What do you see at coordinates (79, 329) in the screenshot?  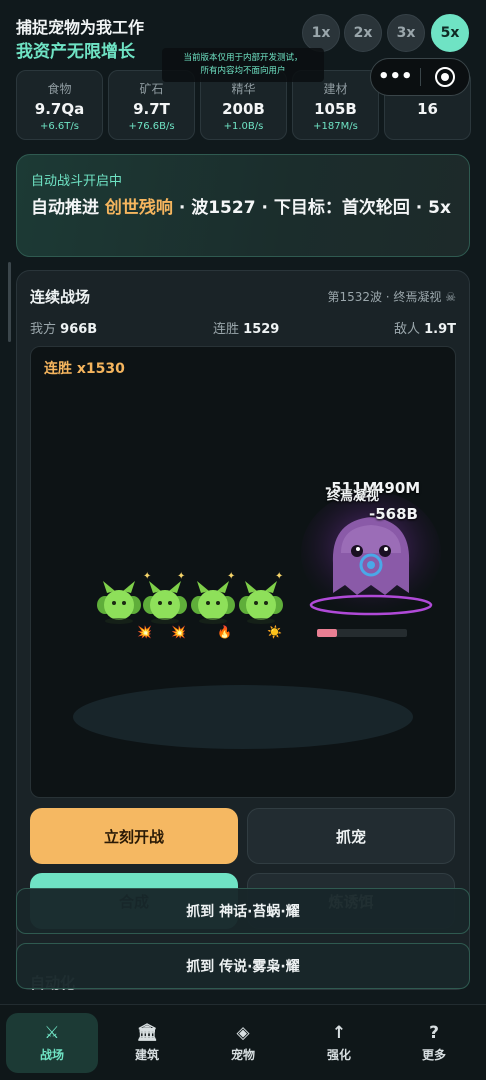 I see `stat-value: 966B` at bounding box center [79, 329].